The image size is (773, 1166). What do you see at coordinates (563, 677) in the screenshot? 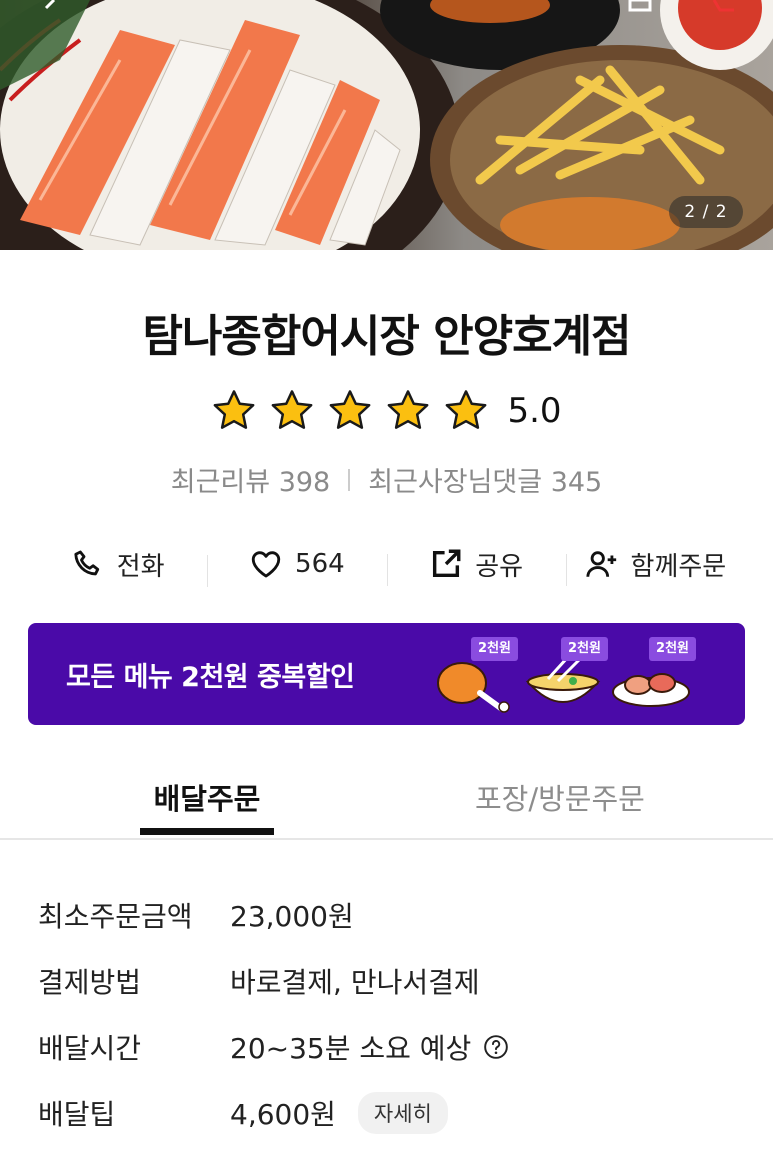
I see `noodle-bowl-illustration: 2천원` at bounding box center [563, 677].